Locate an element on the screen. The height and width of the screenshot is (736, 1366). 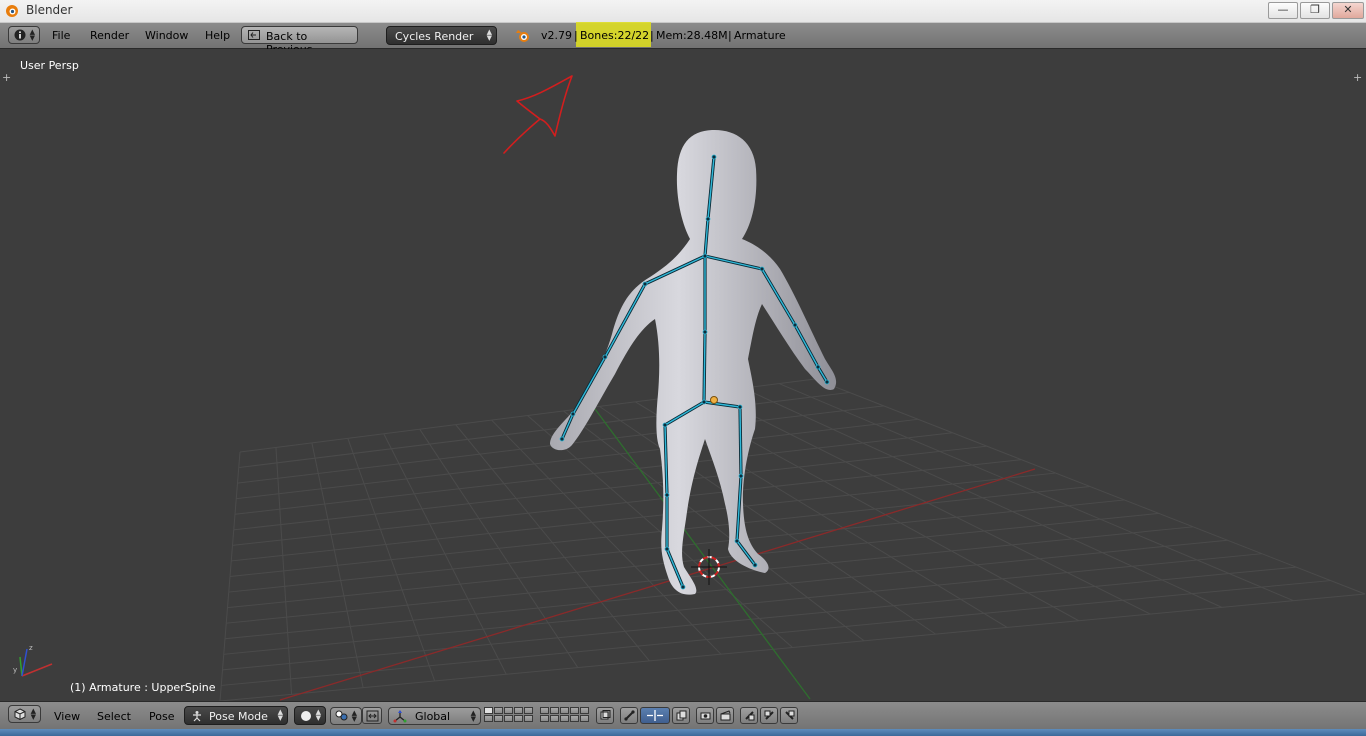
menu-window: Window is located at coordinates (166, 35).